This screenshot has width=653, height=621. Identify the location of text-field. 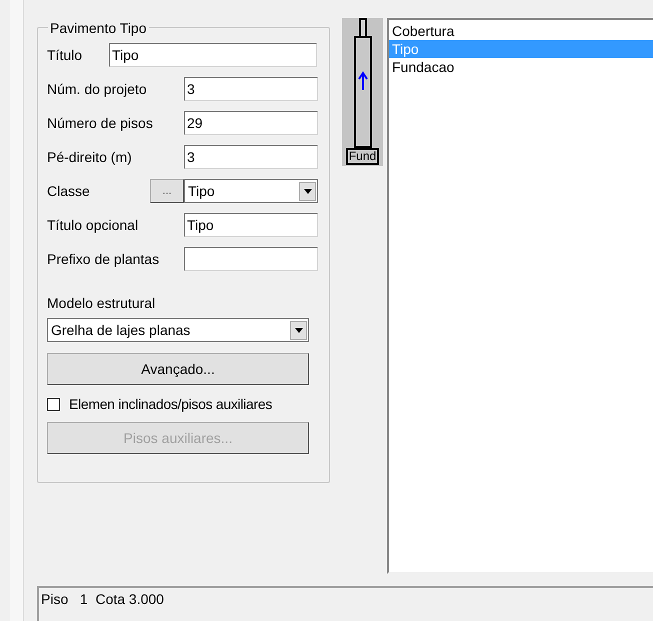
(251, 259).